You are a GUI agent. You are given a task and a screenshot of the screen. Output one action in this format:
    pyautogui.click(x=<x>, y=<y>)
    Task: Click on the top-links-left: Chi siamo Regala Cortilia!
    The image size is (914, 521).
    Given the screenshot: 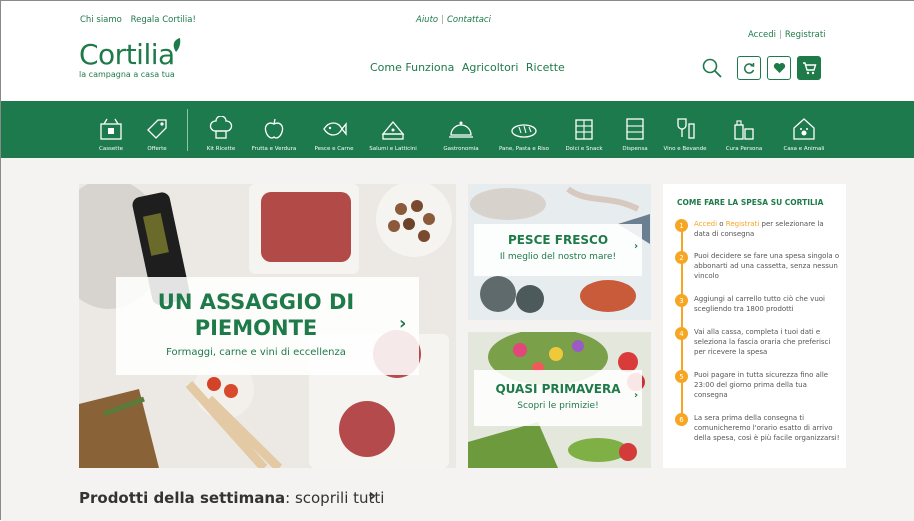 What is the action you would take?
    pyautogui.click(x=141, y=20)
    